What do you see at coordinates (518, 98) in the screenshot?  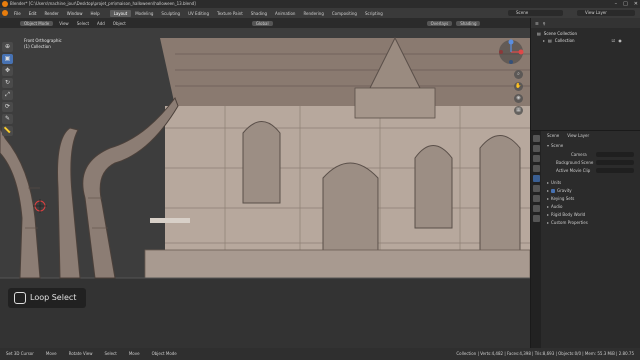 I see `camera-view-icon: ◉` at bounding box center [518, 98].